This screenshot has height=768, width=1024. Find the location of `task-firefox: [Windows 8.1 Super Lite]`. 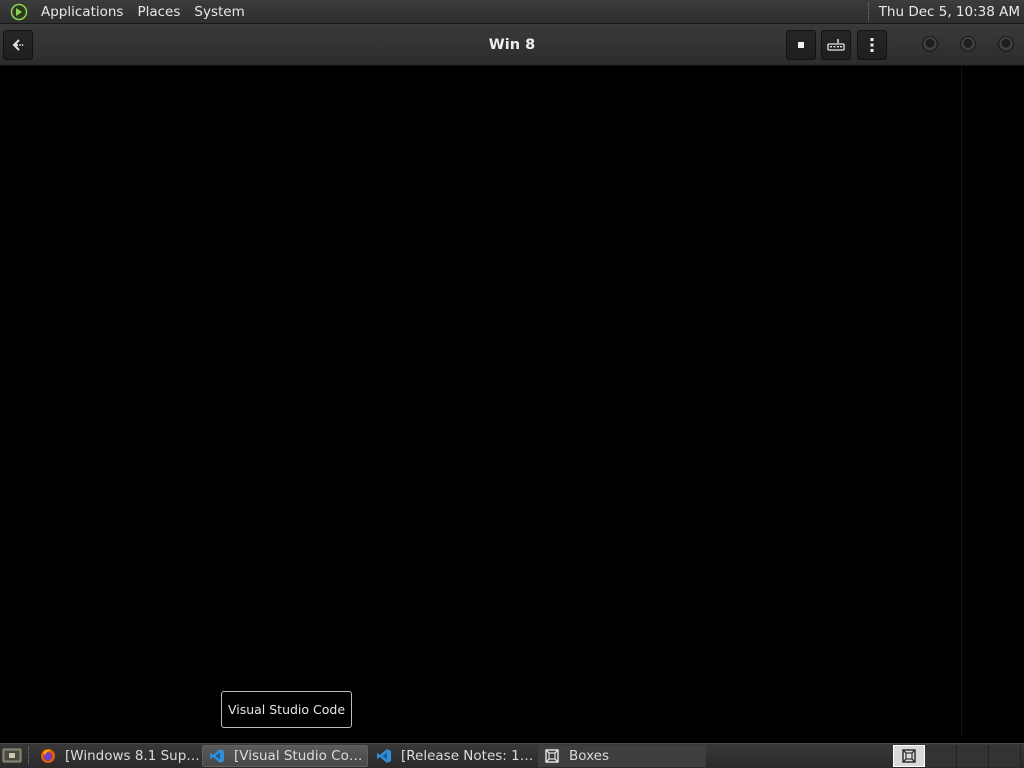

task-firefox: [Windows 8.1 Super Lite] is located at coordinates (117, 756).